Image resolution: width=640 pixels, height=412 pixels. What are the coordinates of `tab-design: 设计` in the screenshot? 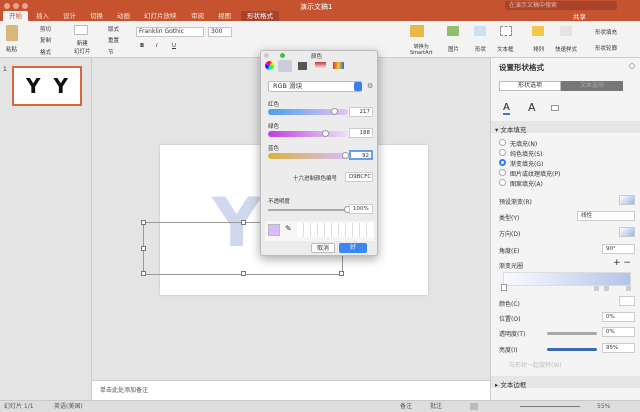 It's located at (69, 16).